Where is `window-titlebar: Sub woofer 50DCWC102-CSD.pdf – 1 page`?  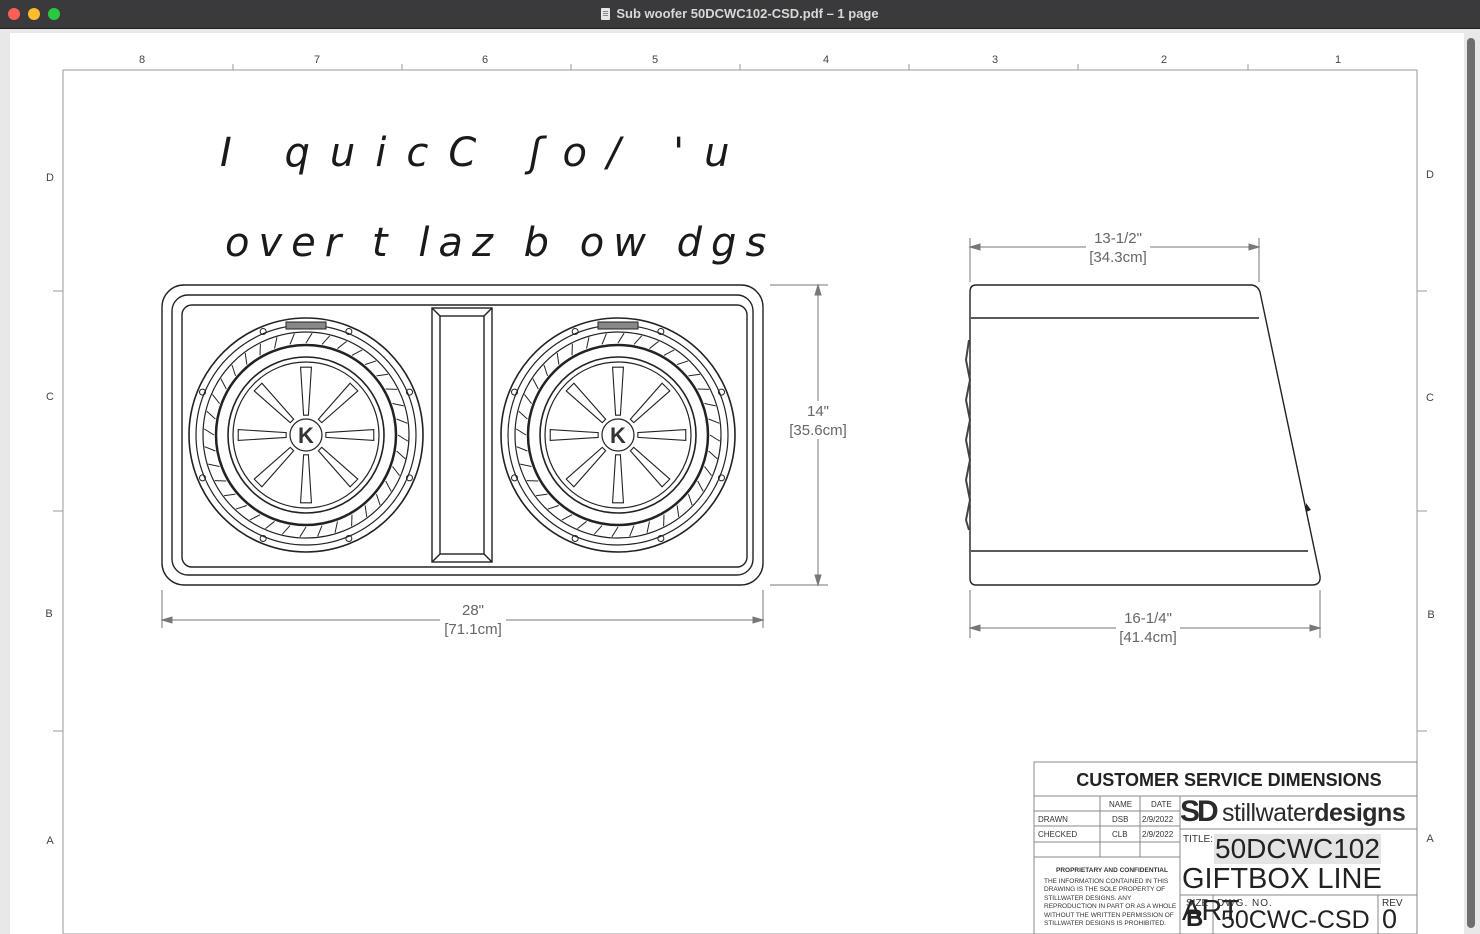
window-titlebar: Sub woofer 50DCWC102-CSD.pdf – 1 page is located at coordinates (740, 14).